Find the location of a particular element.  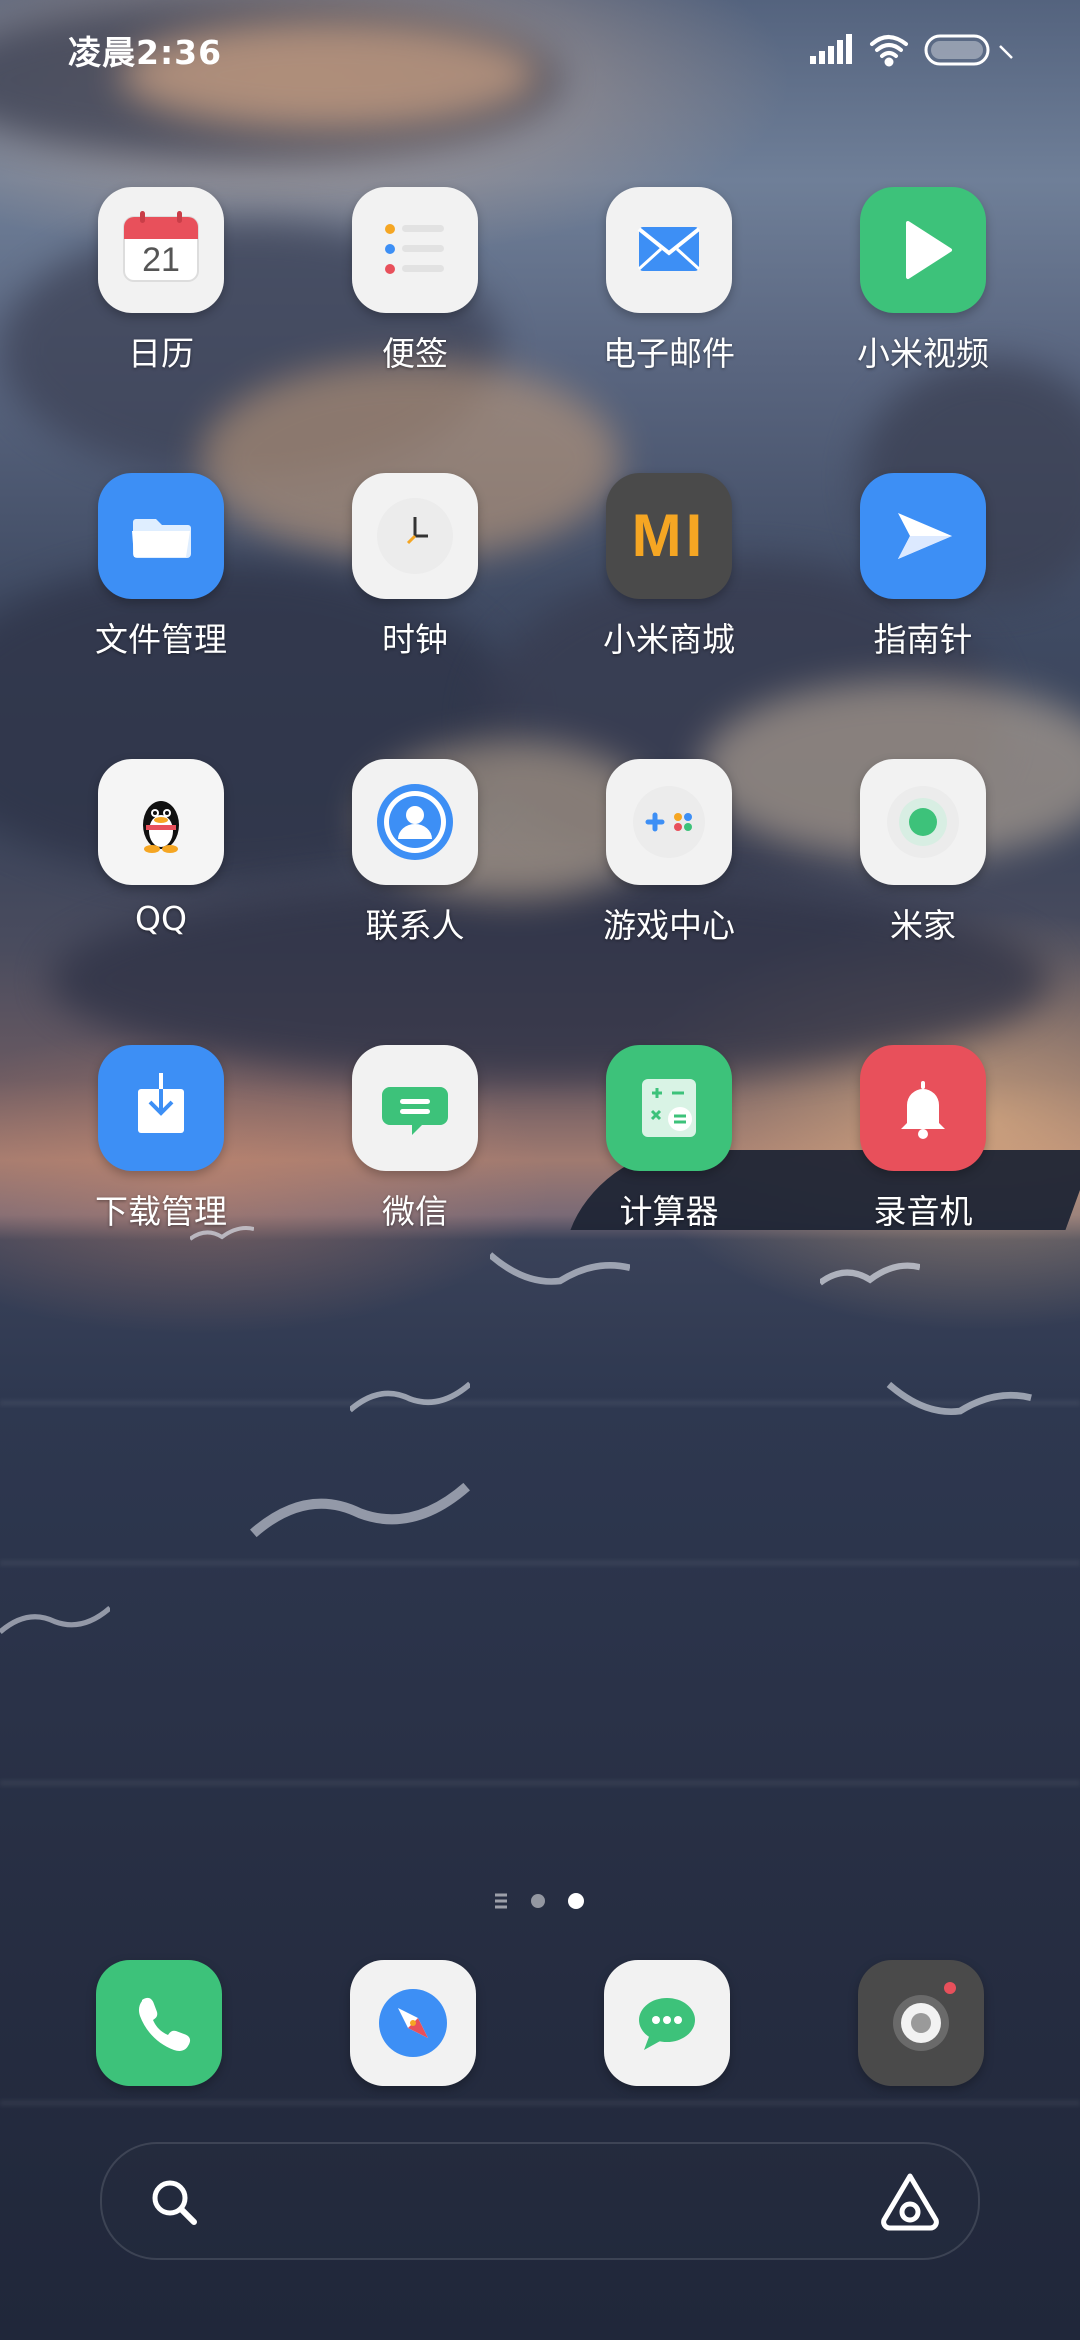

assistant-icon is located at coordinates (910, 2201).